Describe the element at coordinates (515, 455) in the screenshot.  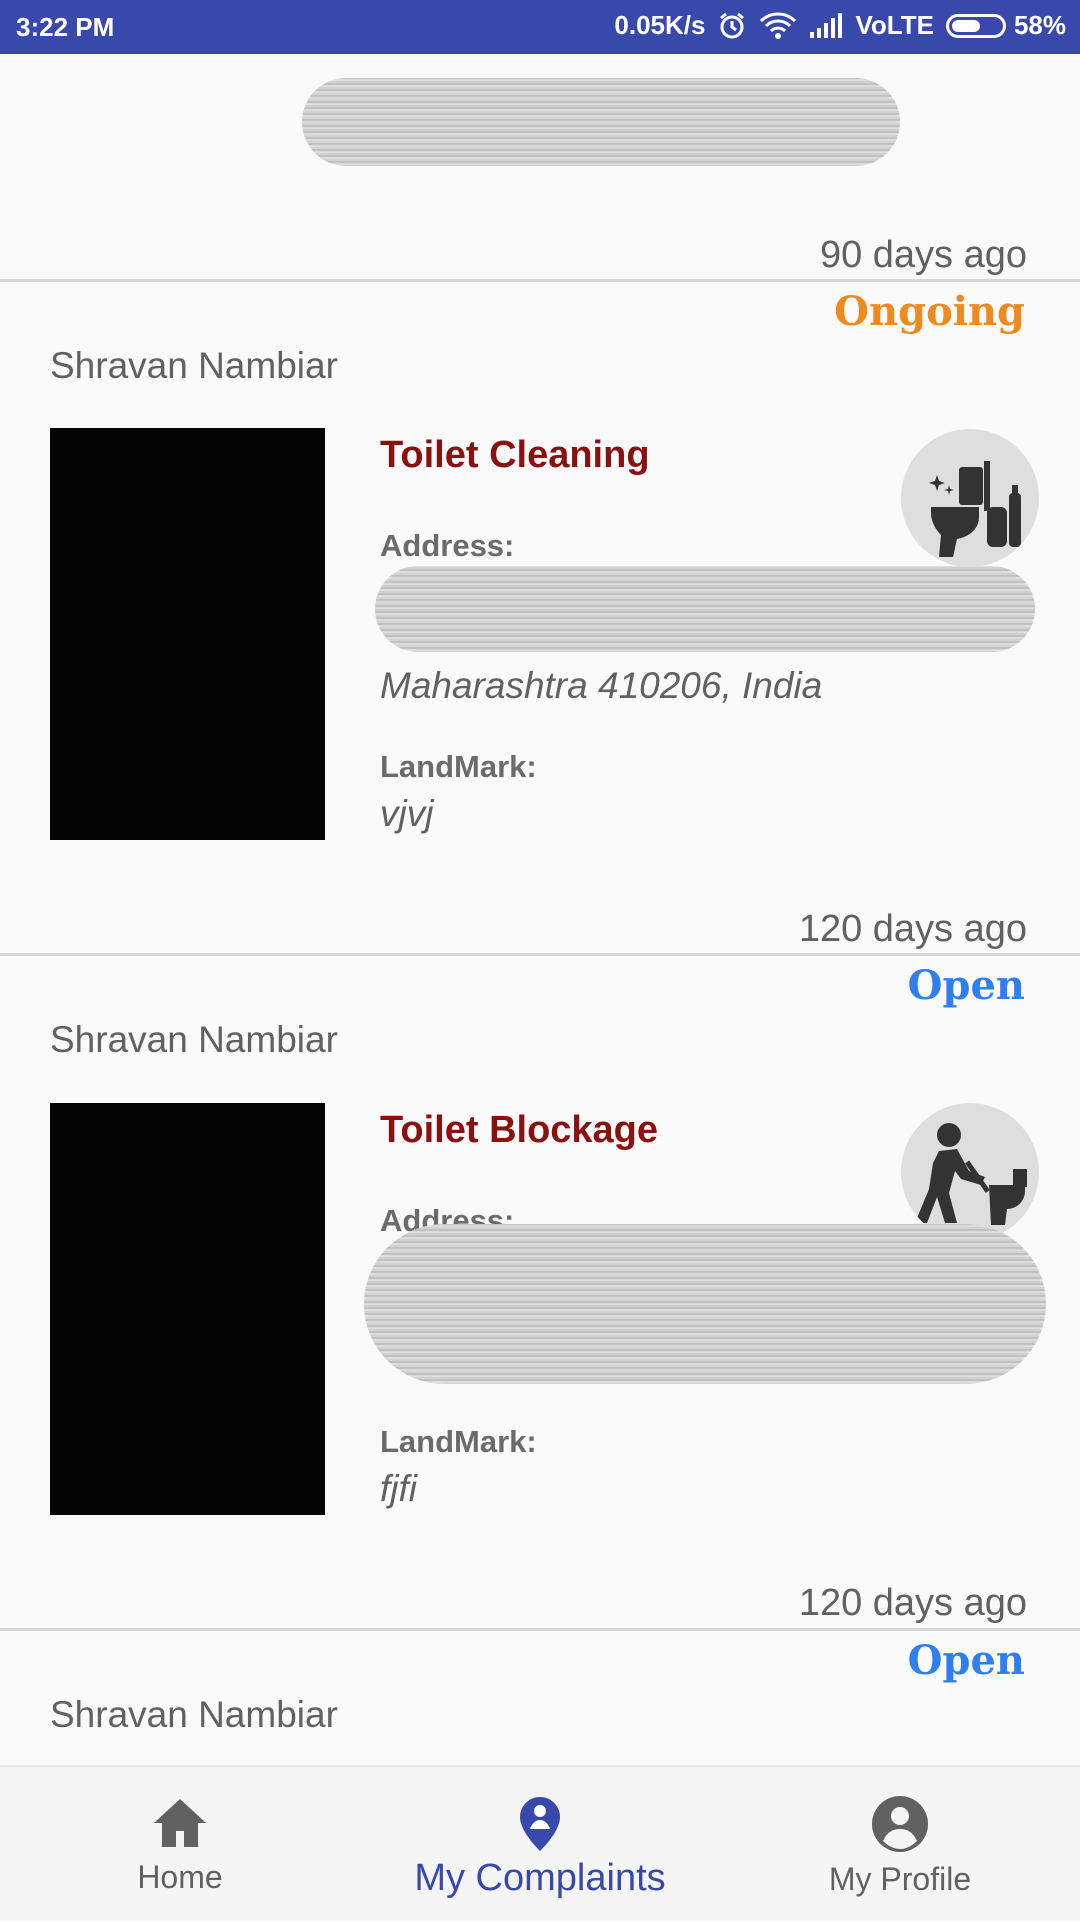
I see `complaint-category: Toilet Cleaning` at that location.